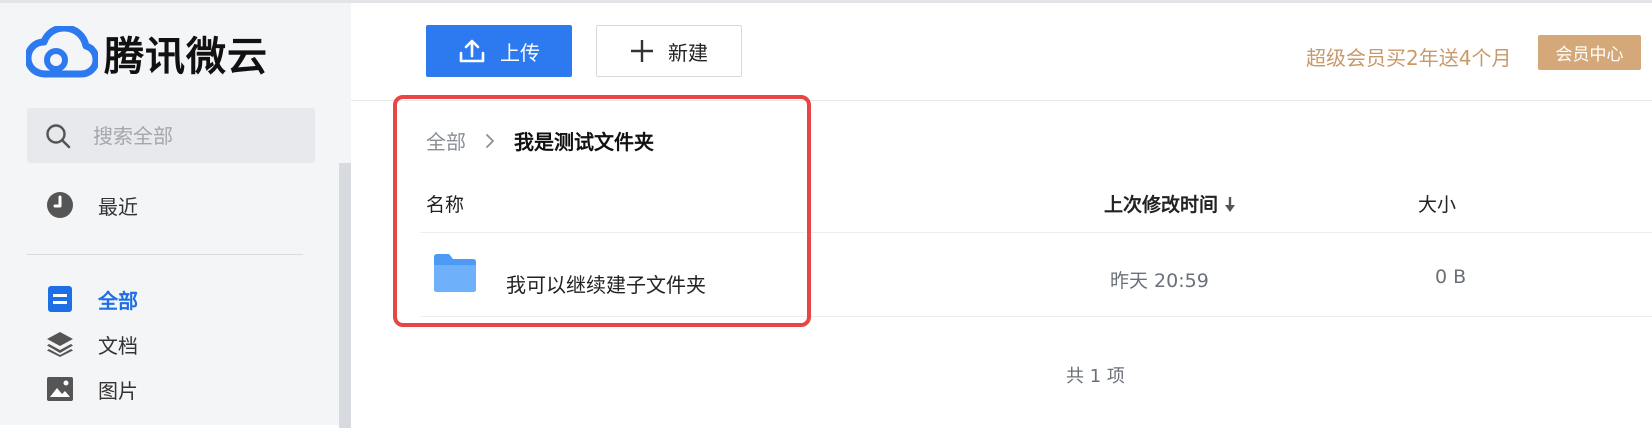 The width and height of the screenshot is (1652, 428). What do you see at coordinates (584, 142) in the screenshot?
I see `breadcrumb-current: 我是测试文件夹` at bounding box center [584, 142].